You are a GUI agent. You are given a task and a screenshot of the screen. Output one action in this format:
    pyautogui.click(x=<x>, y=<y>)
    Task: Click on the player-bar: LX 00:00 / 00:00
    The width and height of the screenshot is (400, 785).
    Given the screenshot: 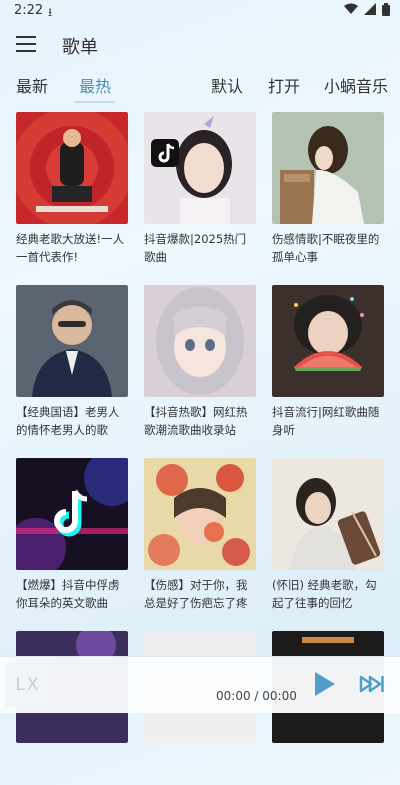 What is the action you would take?
    pyautogui.click(x=200, y=684)
    